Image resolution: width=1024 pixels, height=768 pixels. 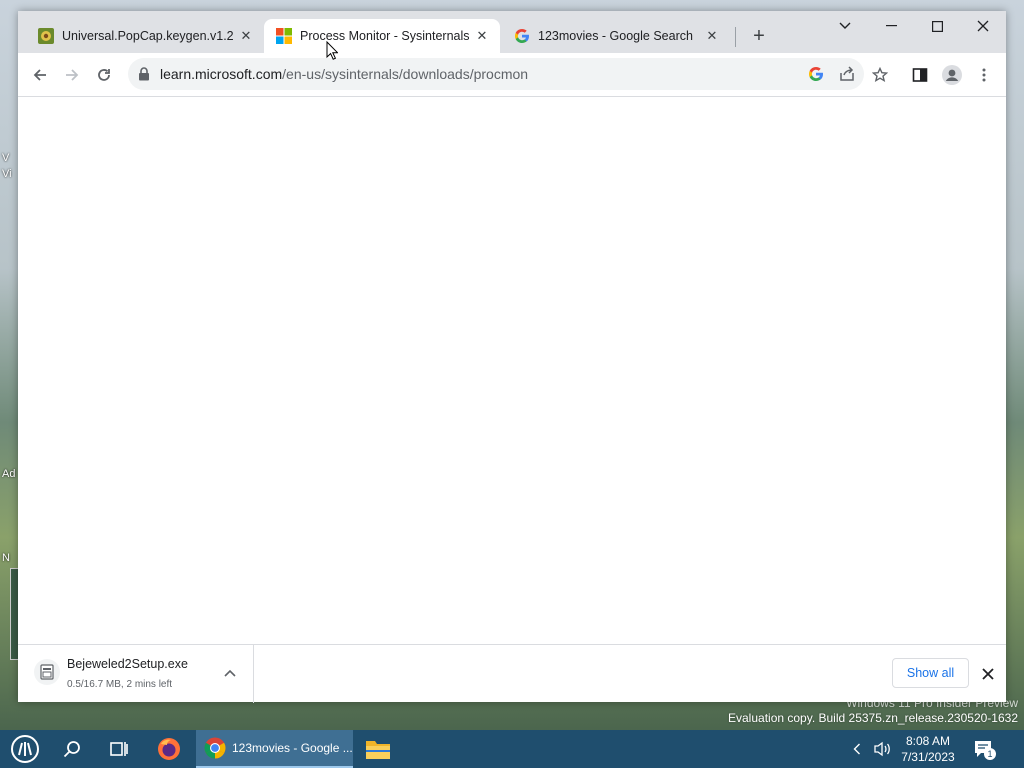 What do you see at coordinates (6, 158) in the screenshot?
I see `desktop-icon-label: V` at bounding box center [6, 158].